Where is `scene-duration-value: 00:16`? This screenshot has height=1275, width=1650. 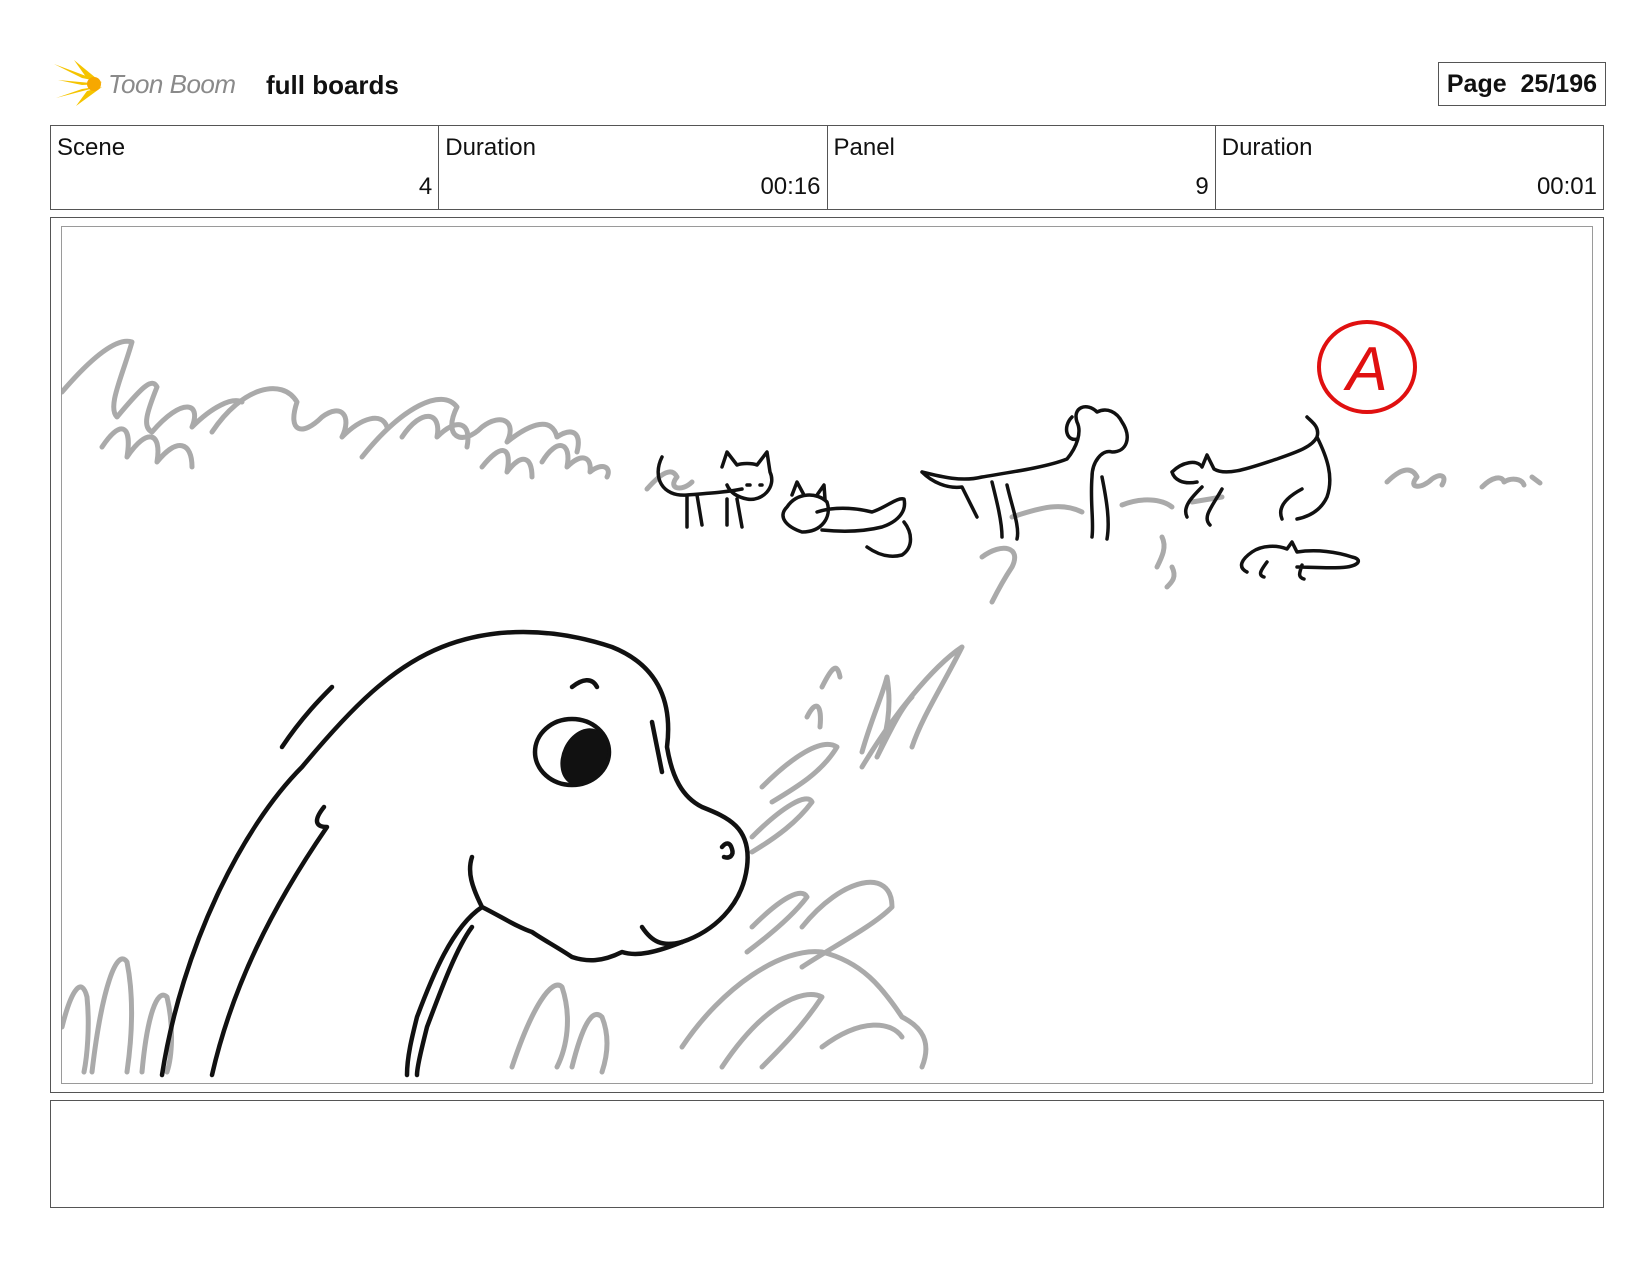
scene-duration-value: 00:16 is located at coordinates (790, 186).